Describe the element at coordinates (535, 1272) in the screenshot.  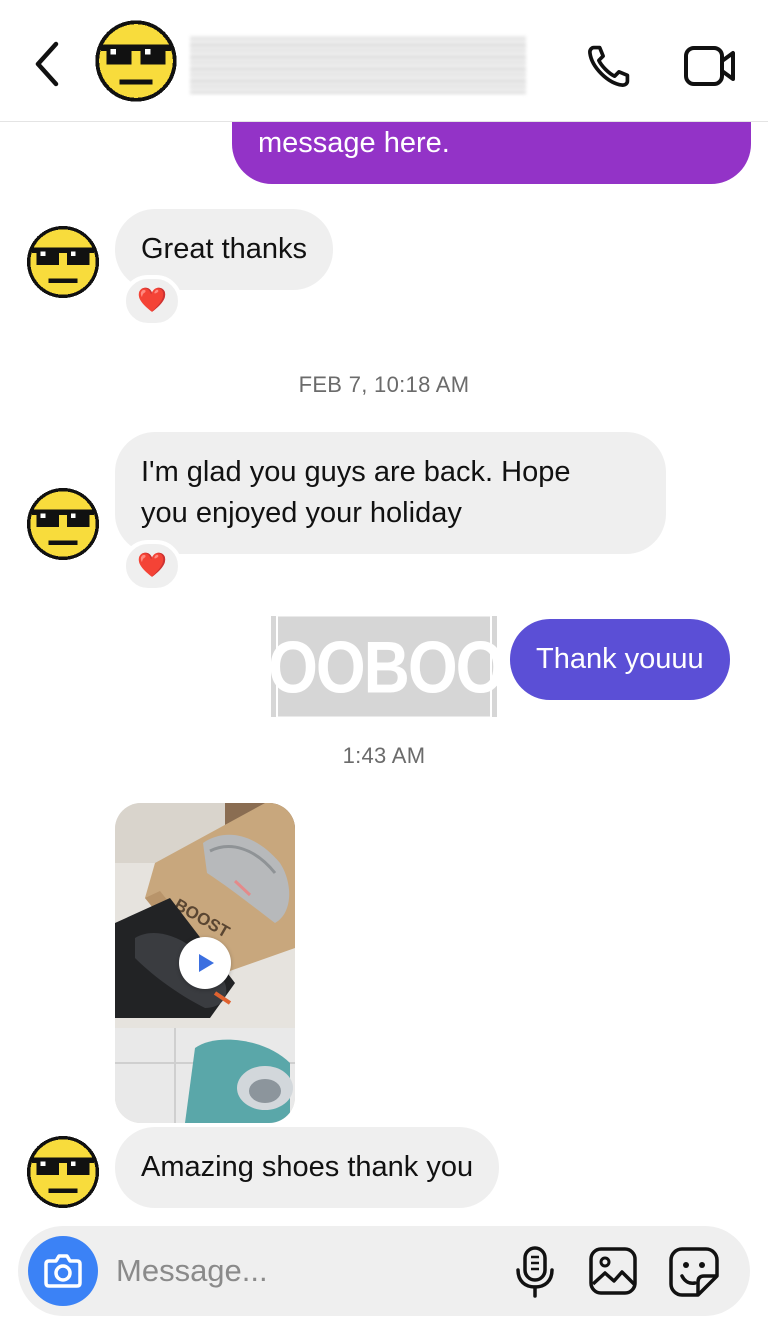
I see `microphone-icon` at that location.